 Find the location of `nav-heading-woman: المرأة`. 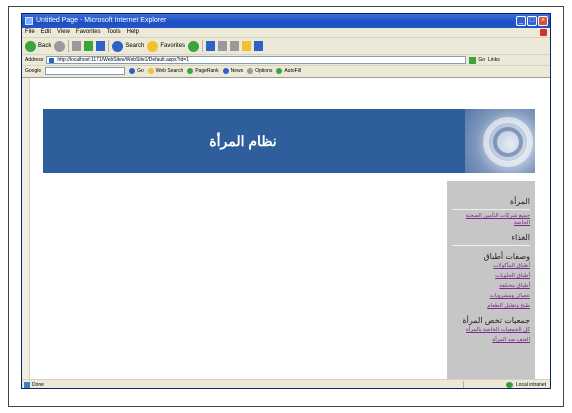

nav-heading-woman: المرأة is located at coordinates (519, 201).